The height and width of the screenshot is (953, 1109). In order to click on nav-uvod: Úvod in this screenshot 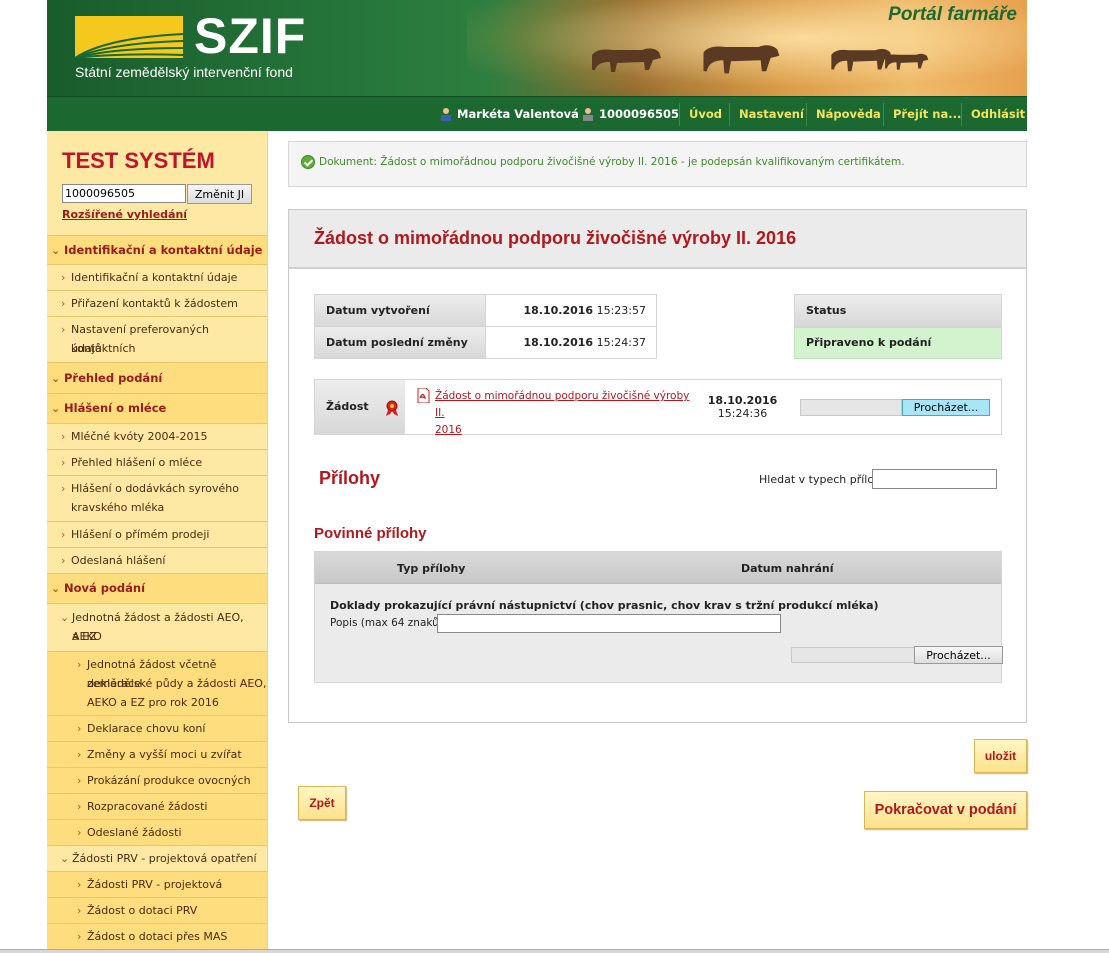, I will do `click(705, 114)`.